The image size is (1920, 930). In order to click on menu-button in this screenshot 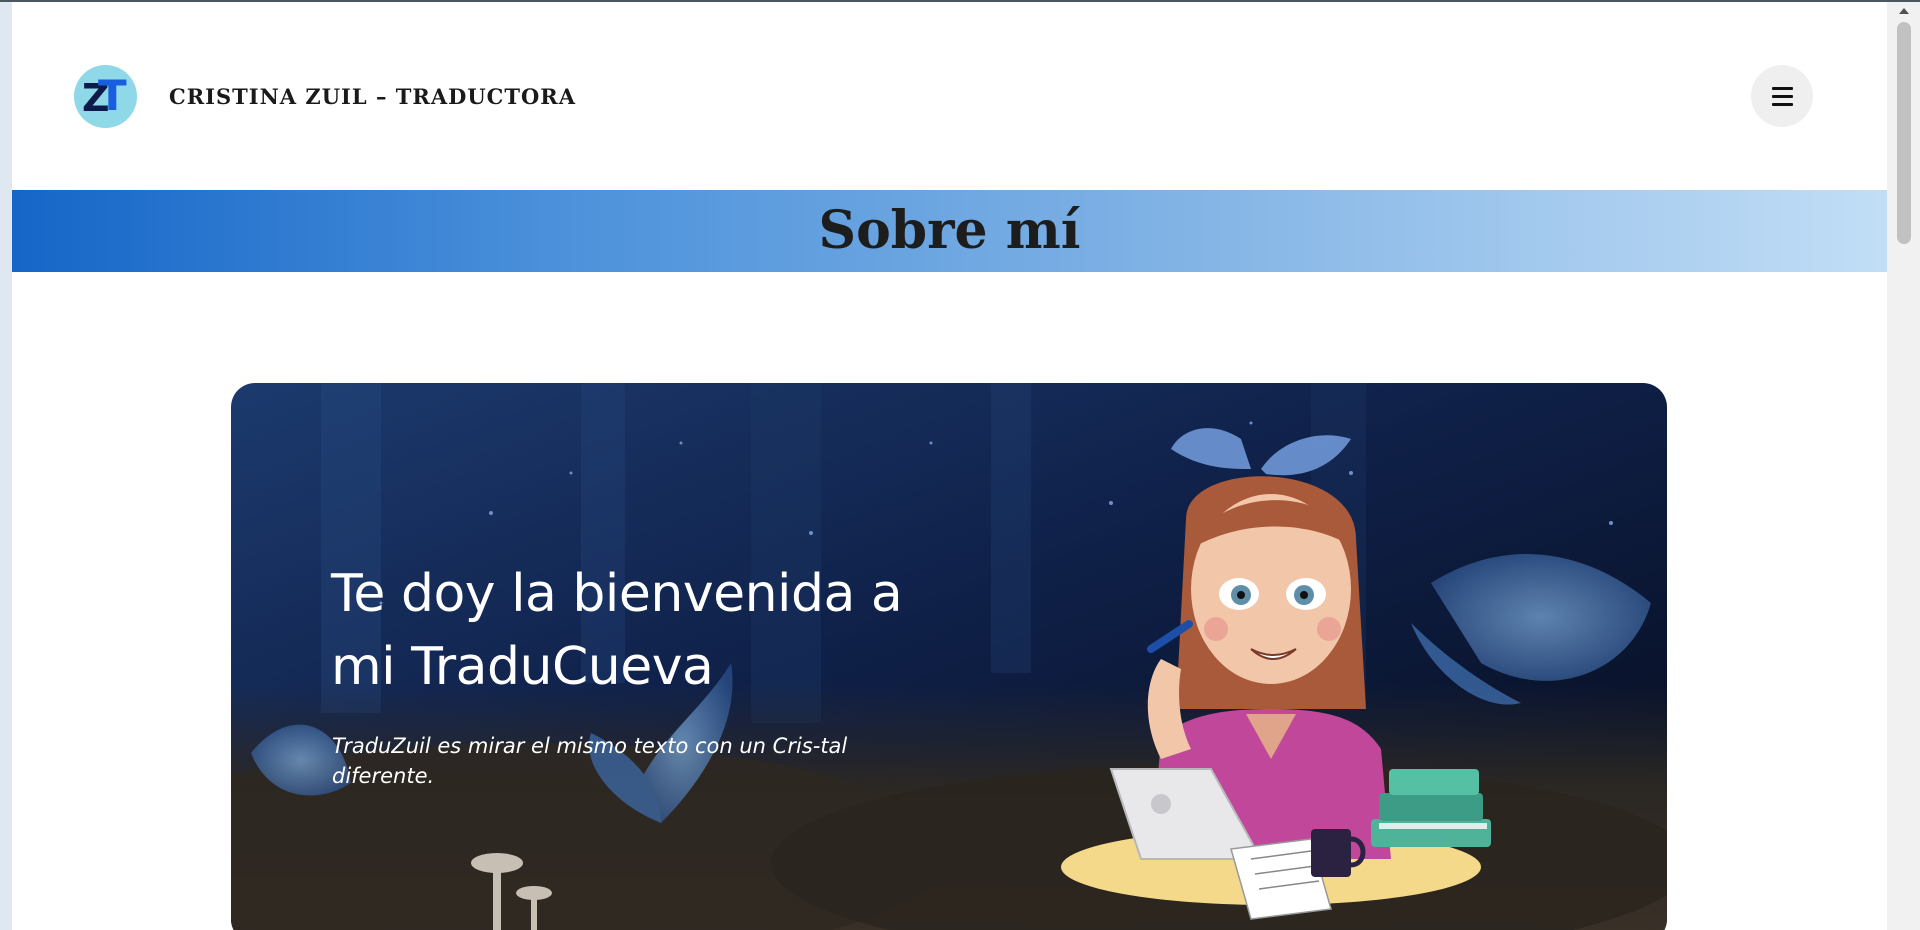, I will do `click(1782, 96)`.